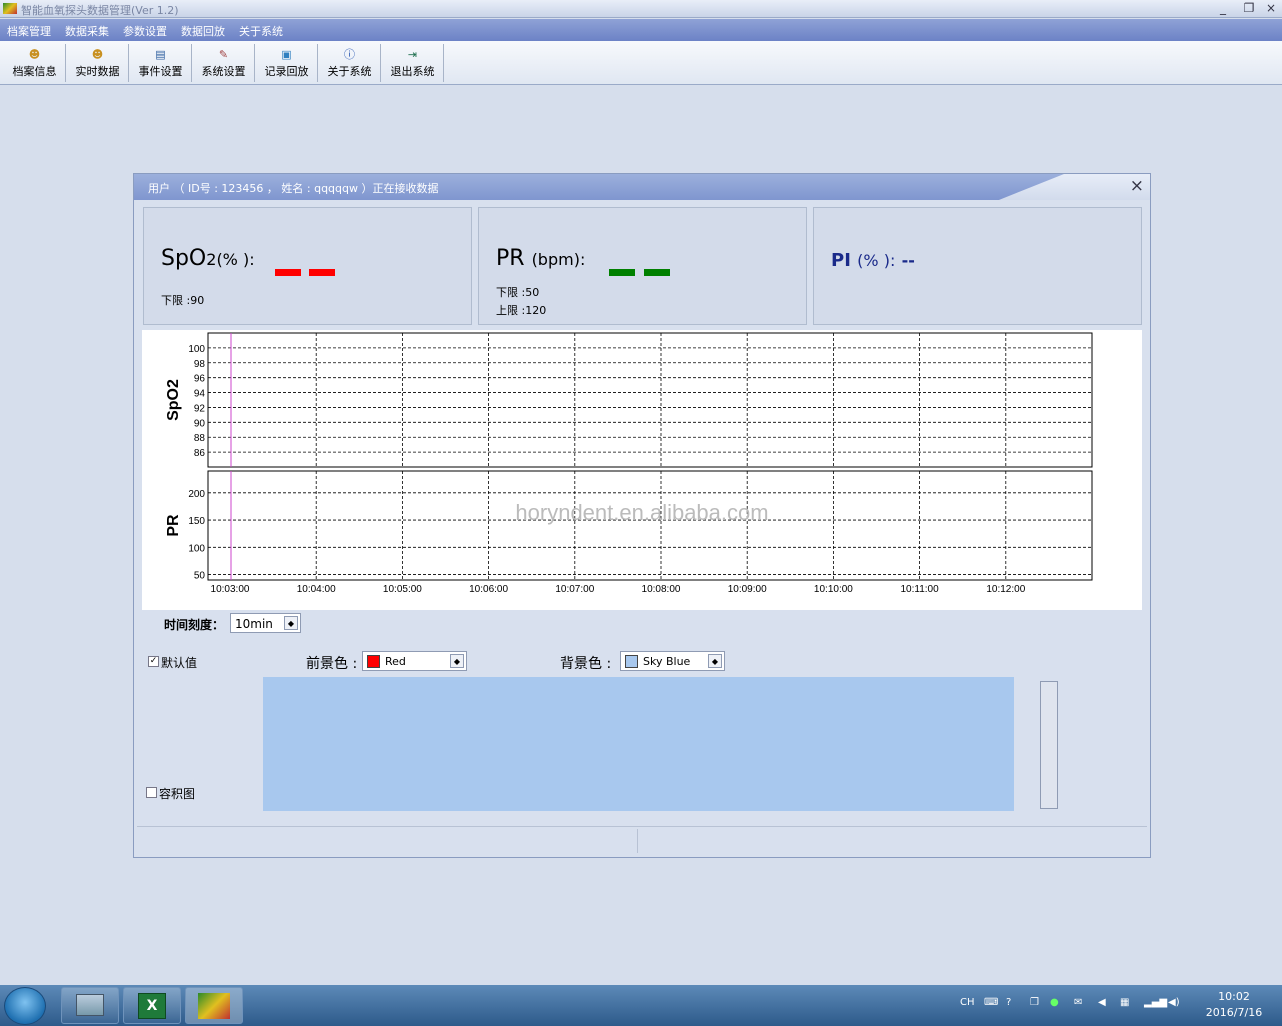 The height and width of the screenshot is (1026, 1282). What do you see at coordinates (661, 589) in the screenshot?
I see `x-tick-label: 10:08:00` at bounding box center [661, 589].